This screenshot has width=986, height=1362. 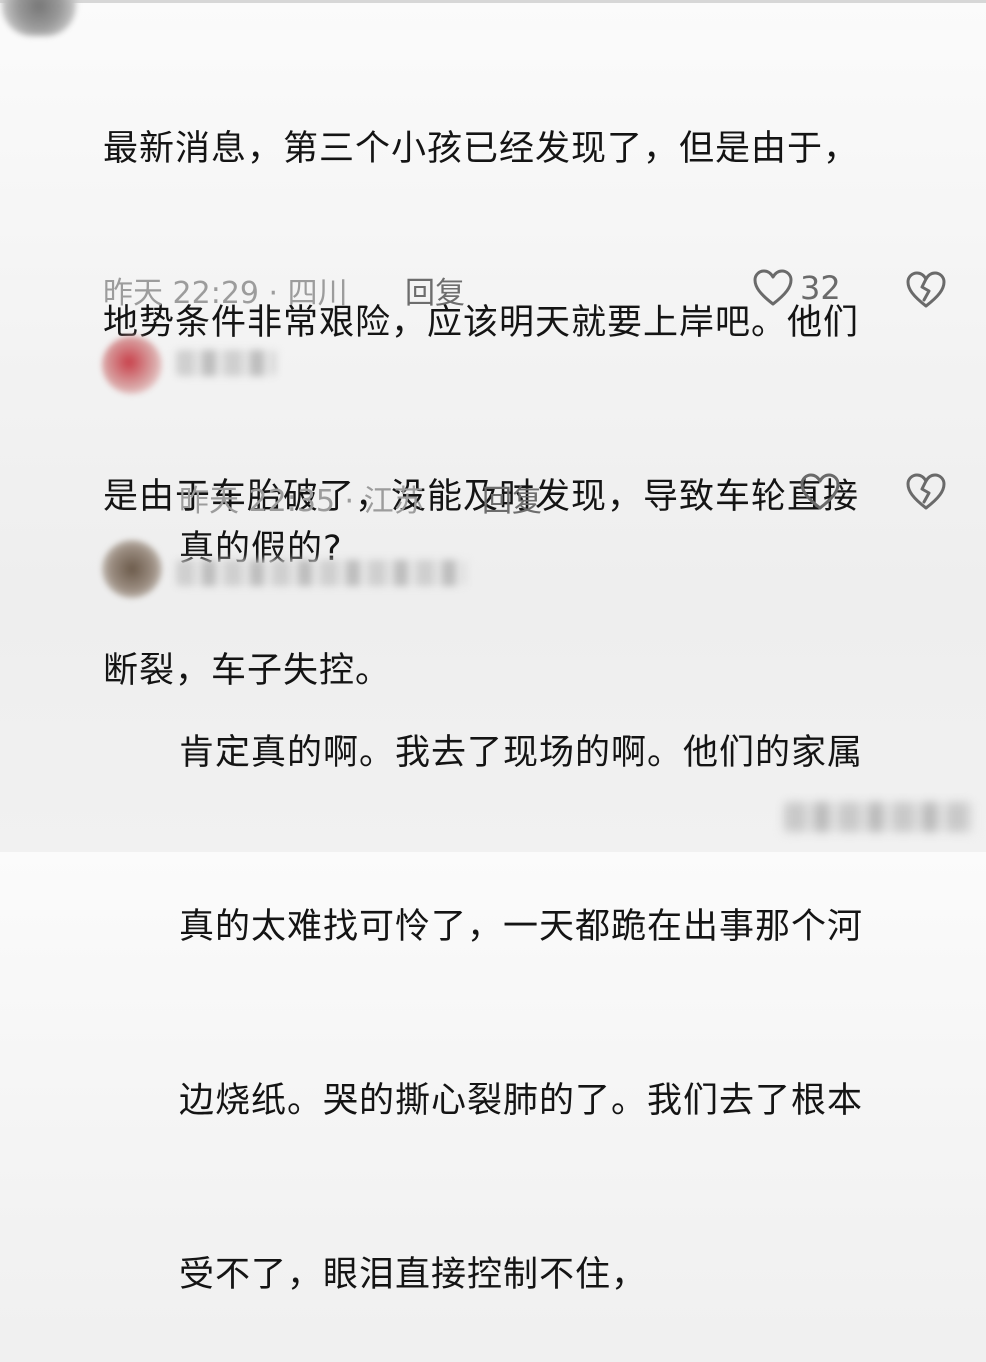 What do you see at coordinates (521, 753) in the screenshot?
I see `comment-line: 肯定真的啊。我去了现场的啊。他们的家属` at bounding box center [521, 753].